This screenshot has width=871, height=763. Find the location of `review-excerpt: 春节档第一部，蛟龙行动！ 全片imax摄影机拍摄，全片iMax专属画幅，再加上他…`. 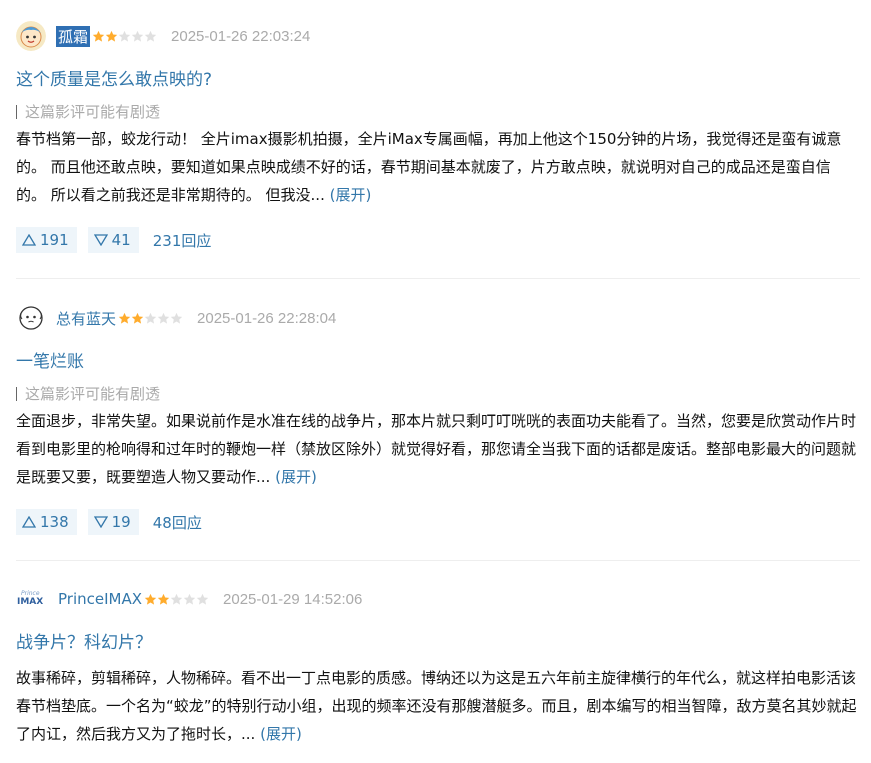

review-excerpt: 春节档第一部，蛟龙行动！ 全片imax摄影机拍摄，全片iMax专属画幅，再加上他… is located at coordinates (429, 167).